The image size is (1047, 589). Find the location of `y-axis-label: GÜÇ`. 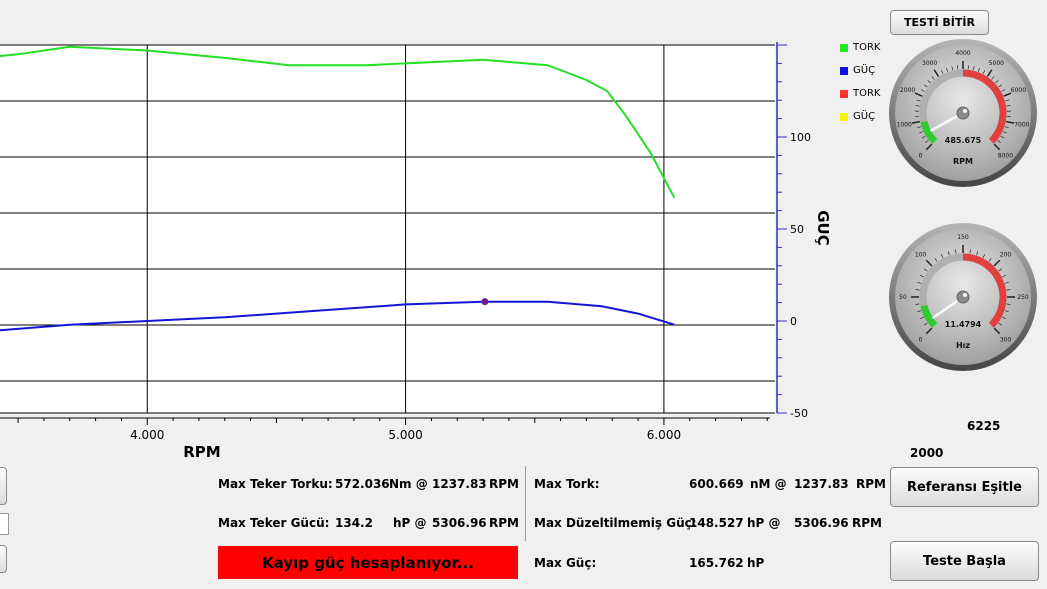

y-axis-label: GÜÇ is located at coordinates (822, 228).